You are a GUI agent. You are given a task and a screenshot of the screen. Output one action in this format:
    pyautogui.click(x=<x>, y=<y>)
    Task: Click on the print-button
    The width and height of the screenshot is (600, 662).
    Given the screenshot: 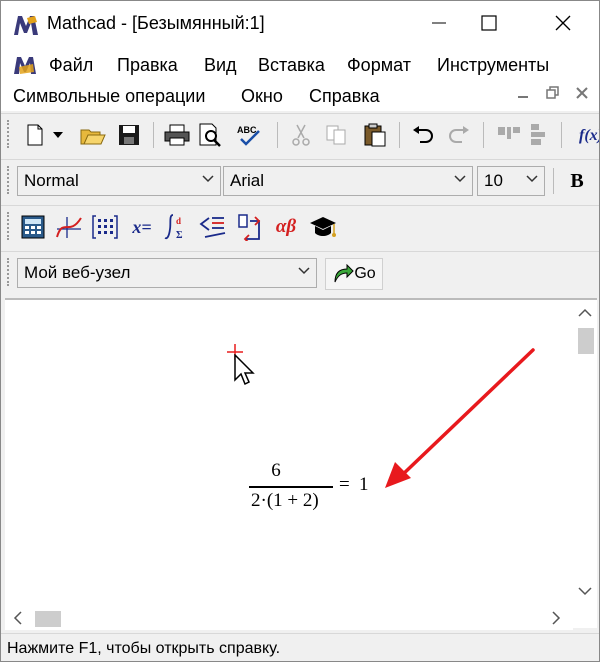 What is the action you would take?
    pyautogui.click(x=177, y=135)
    